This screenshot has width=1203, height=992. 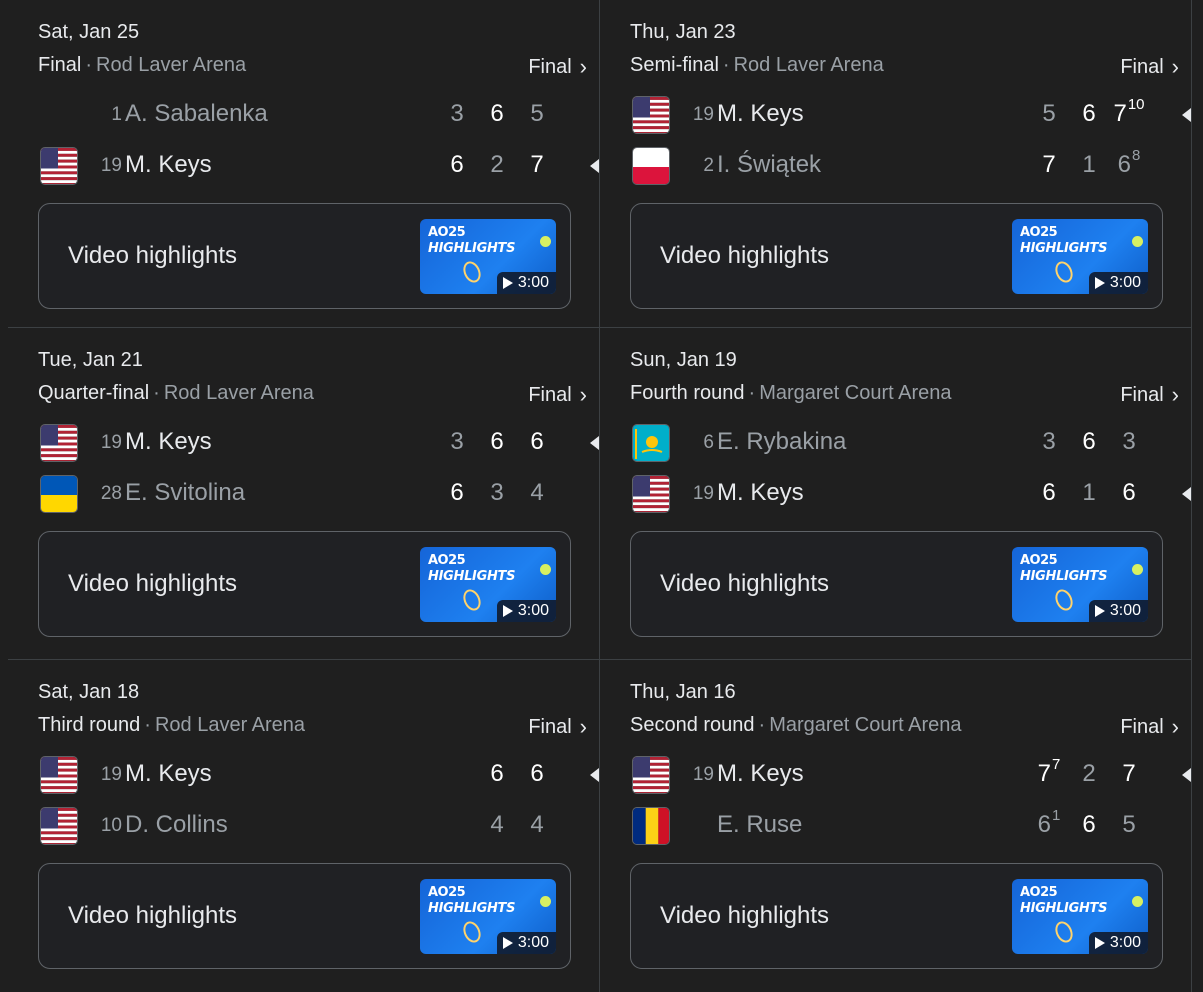 What do you see at coordinates (1089, 163) in the screenshot?
I see `set-scores: 7 1 68` at bounding box center [1089, 163].